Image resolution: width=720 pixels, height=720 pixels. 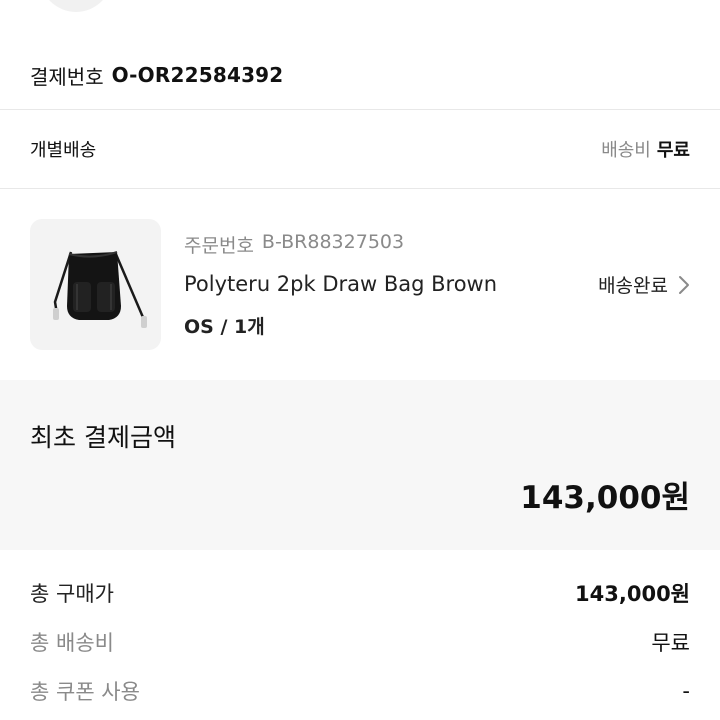 I want to click on chevron-right-icon, so click(x=684, y=284).